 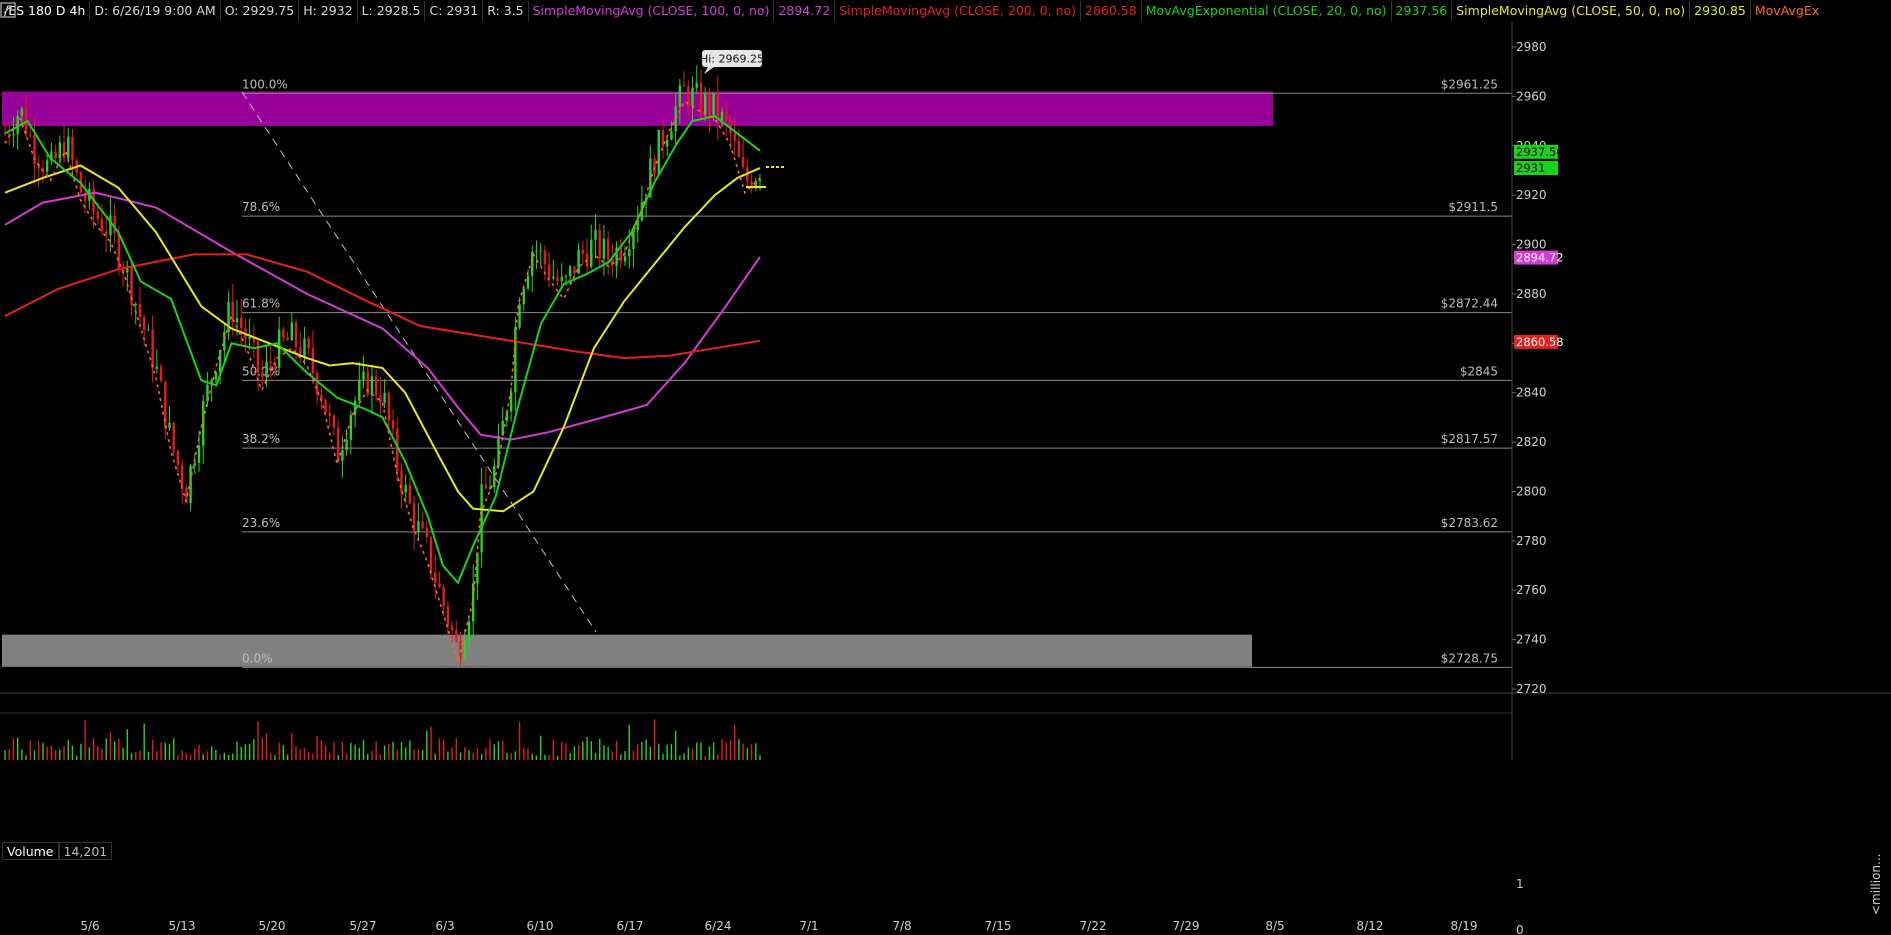 What do you see at coordinates (1531, 195) in the screenshot?
I see `y-tick-label: 2920` at bounding box center [1531, 195].